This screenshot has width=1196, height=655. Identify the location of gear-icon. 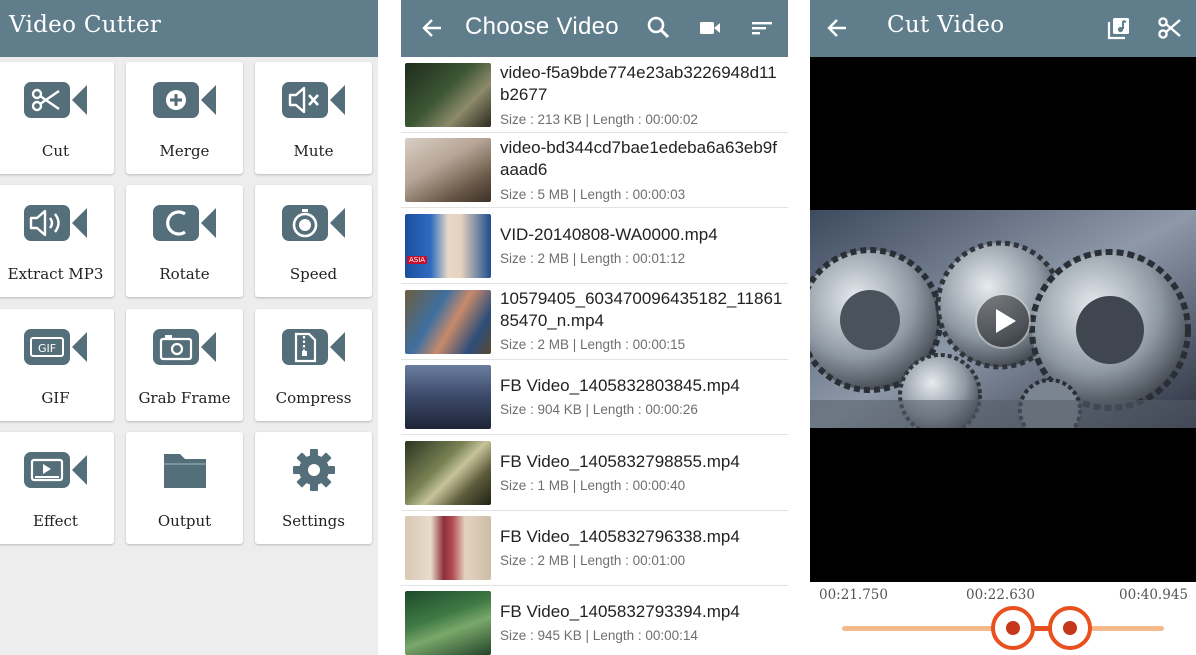
(314, 470).